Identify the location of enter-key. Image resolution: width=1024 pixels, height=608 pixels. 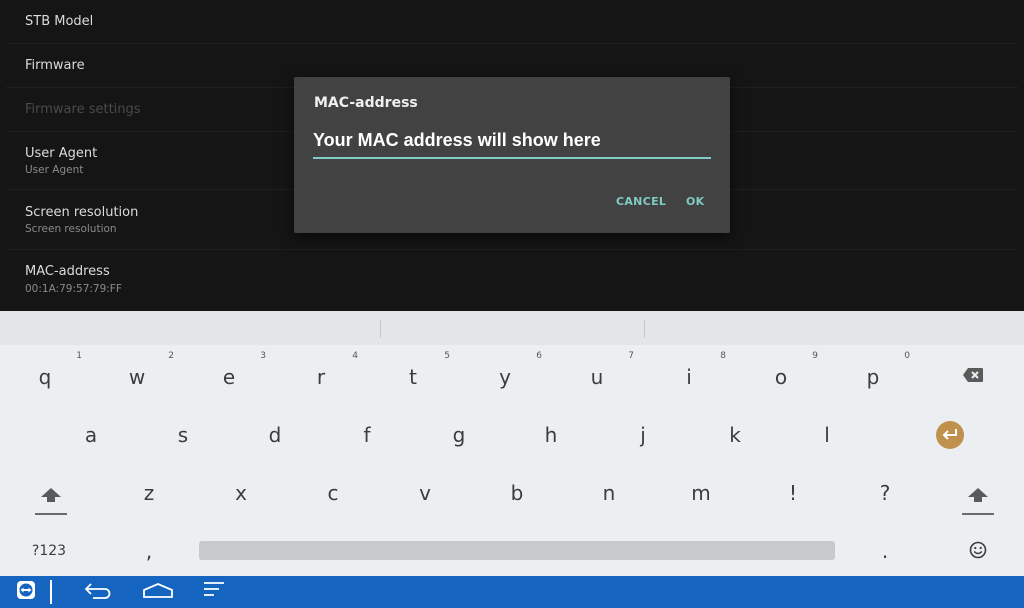
(954, 431).